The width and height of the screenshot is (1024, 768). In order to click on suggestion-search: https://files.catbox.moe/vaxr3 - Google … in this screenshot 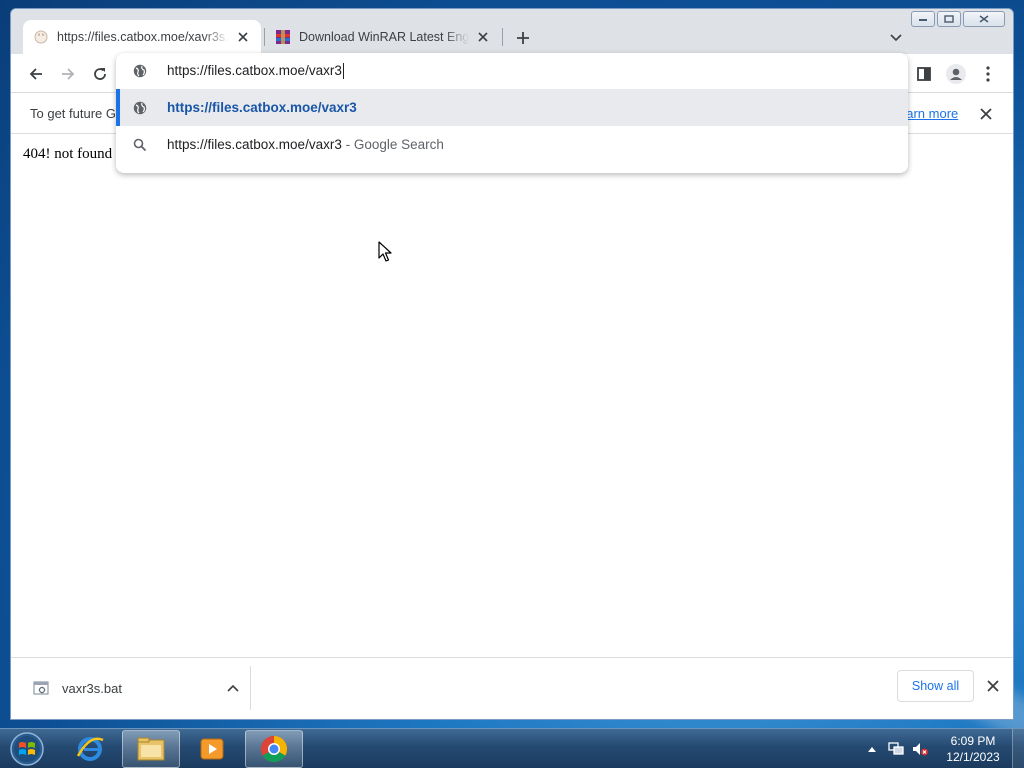, I will do `click(512, 144)`.